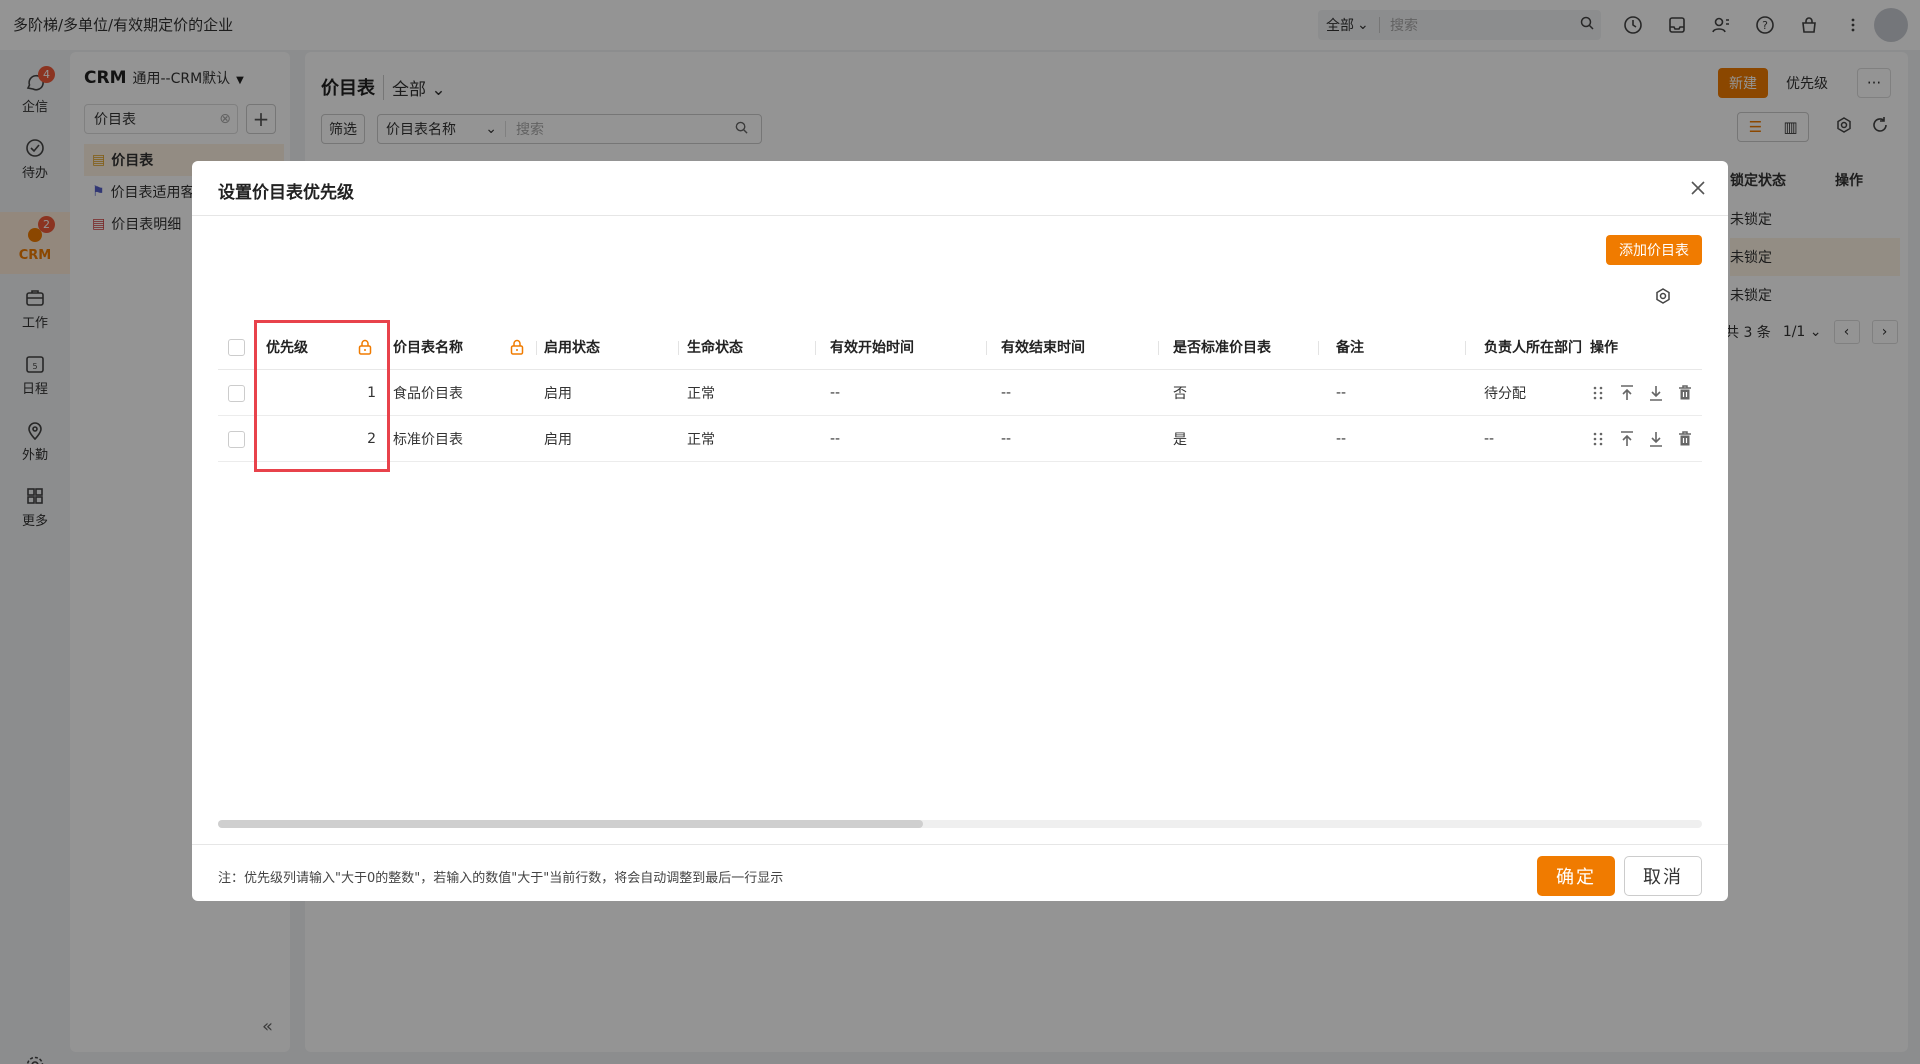 This screenshot has height=1064, width=1920. I want to click on owner-dept-cell: 待分配, so click(1505, 394).